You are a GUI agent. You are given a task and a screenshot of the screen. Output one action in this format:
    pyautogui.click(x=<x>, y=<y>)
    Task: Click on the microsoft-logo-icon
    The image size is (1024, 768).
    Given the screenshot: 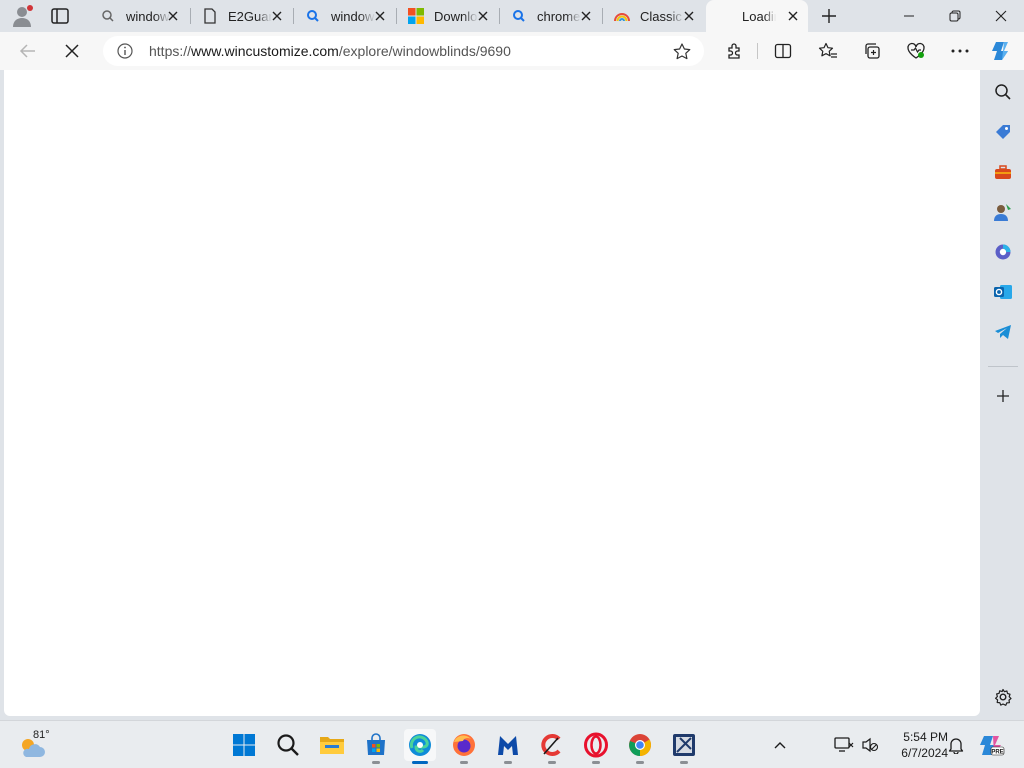 What is the action you would take?
    pyautogui.click(x=416, y=16)
    